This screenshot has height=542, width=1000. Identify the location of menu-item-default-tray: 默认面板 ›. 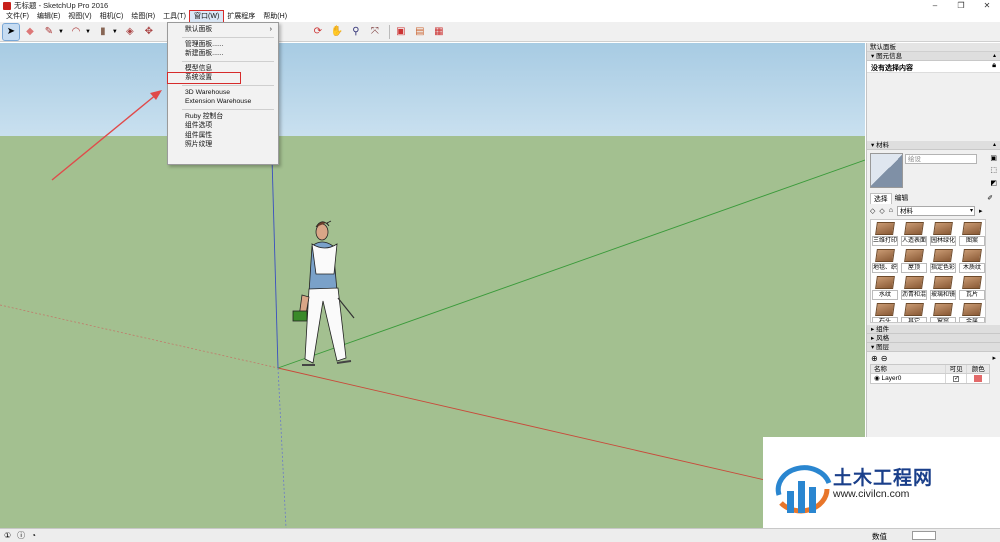
(223, 30).